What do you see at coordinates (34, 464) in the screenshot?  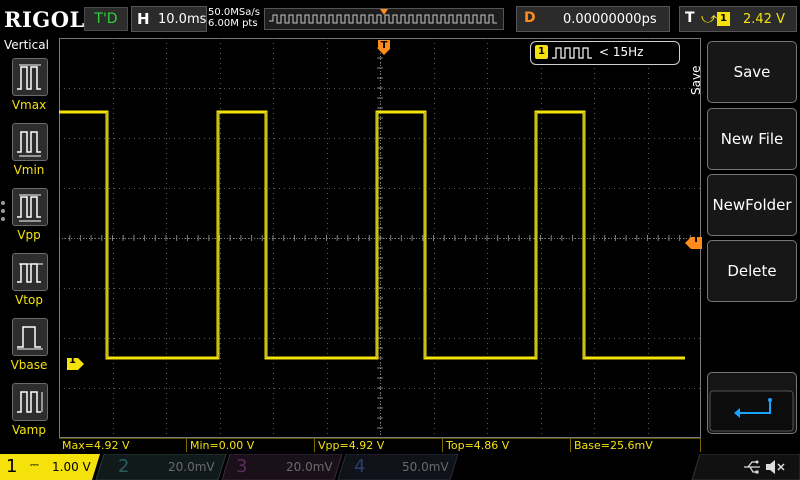 I see `dc-coupling-icon: ⎓` at bounding box center [34, 464].